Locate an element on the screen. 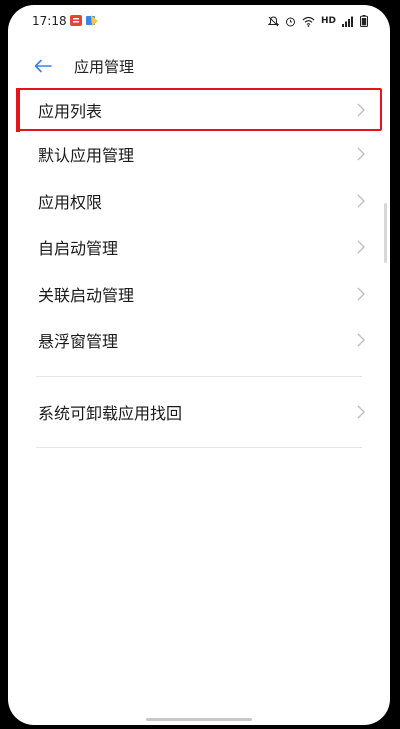 Image resolution: width=400 pixels, height=729 pixels. status-time: 17:18 is located at coordinates (49, 21).